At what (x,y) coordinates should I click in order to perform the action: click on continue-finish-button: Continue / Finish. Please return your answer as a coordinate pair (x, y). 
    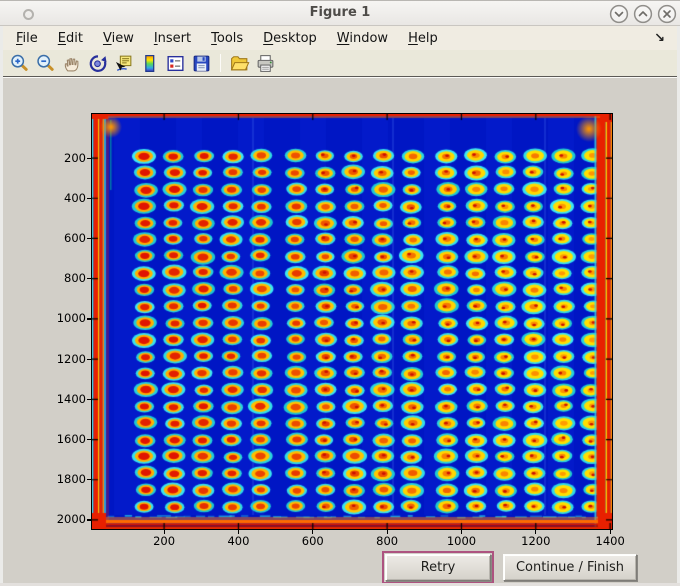
    Looking at the image, I should click on (570, 567).